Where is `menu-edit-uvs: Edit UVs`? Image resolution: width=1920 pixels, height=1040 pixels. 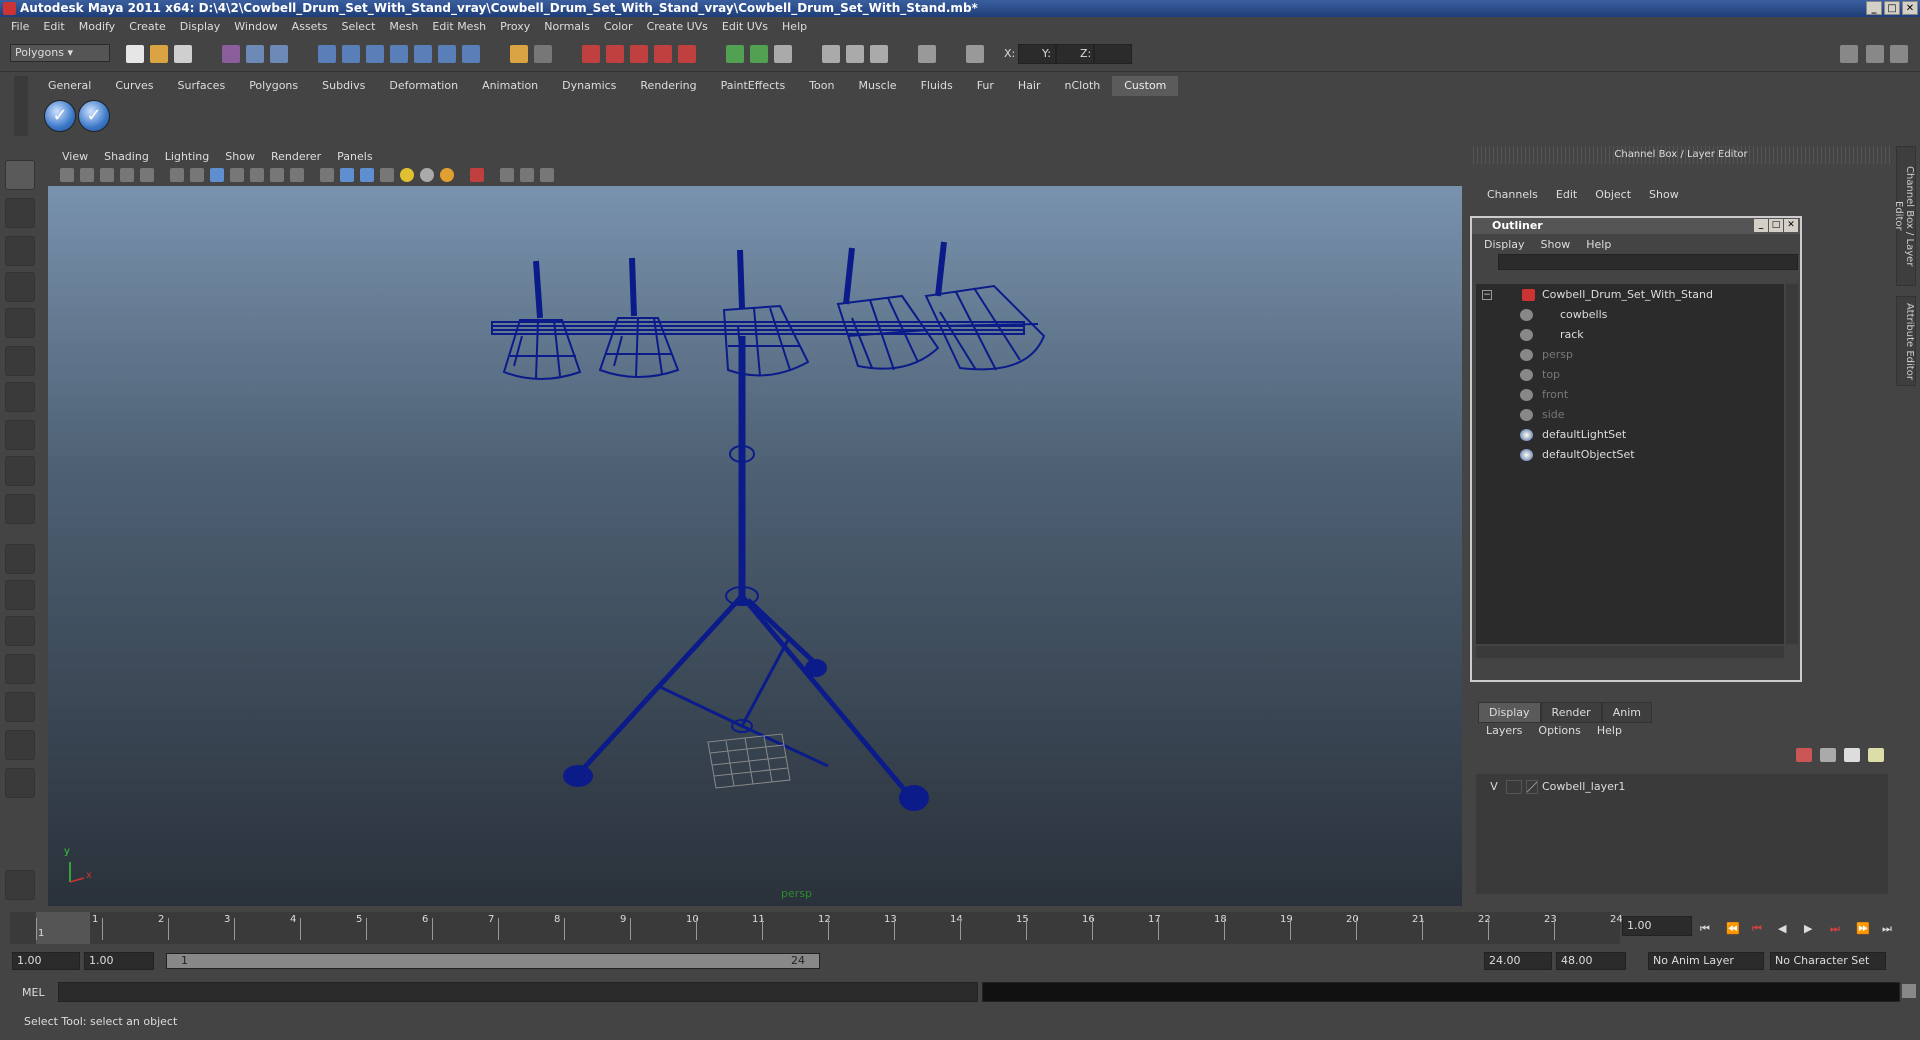 menu-edit-uvs: Edit UVs is located at coordinates (745, 26).